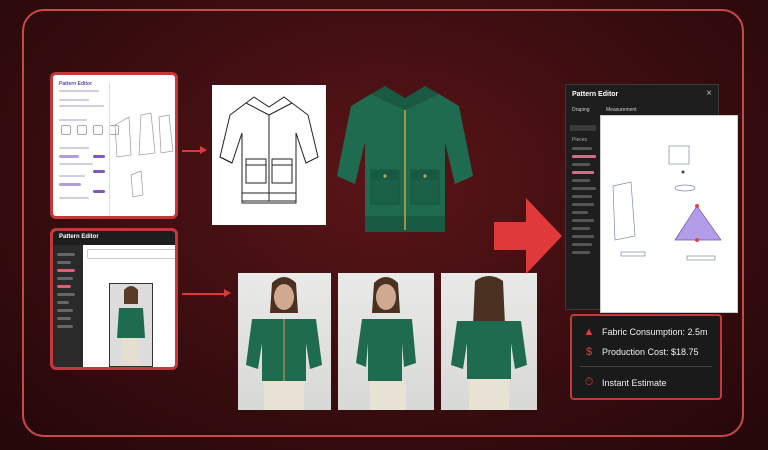 This screenshot has height=450, width=768. What do you see at coordinates (669, 214) in the screenshot?
I see `pattern-canvas` at bounding box center [669, 214].